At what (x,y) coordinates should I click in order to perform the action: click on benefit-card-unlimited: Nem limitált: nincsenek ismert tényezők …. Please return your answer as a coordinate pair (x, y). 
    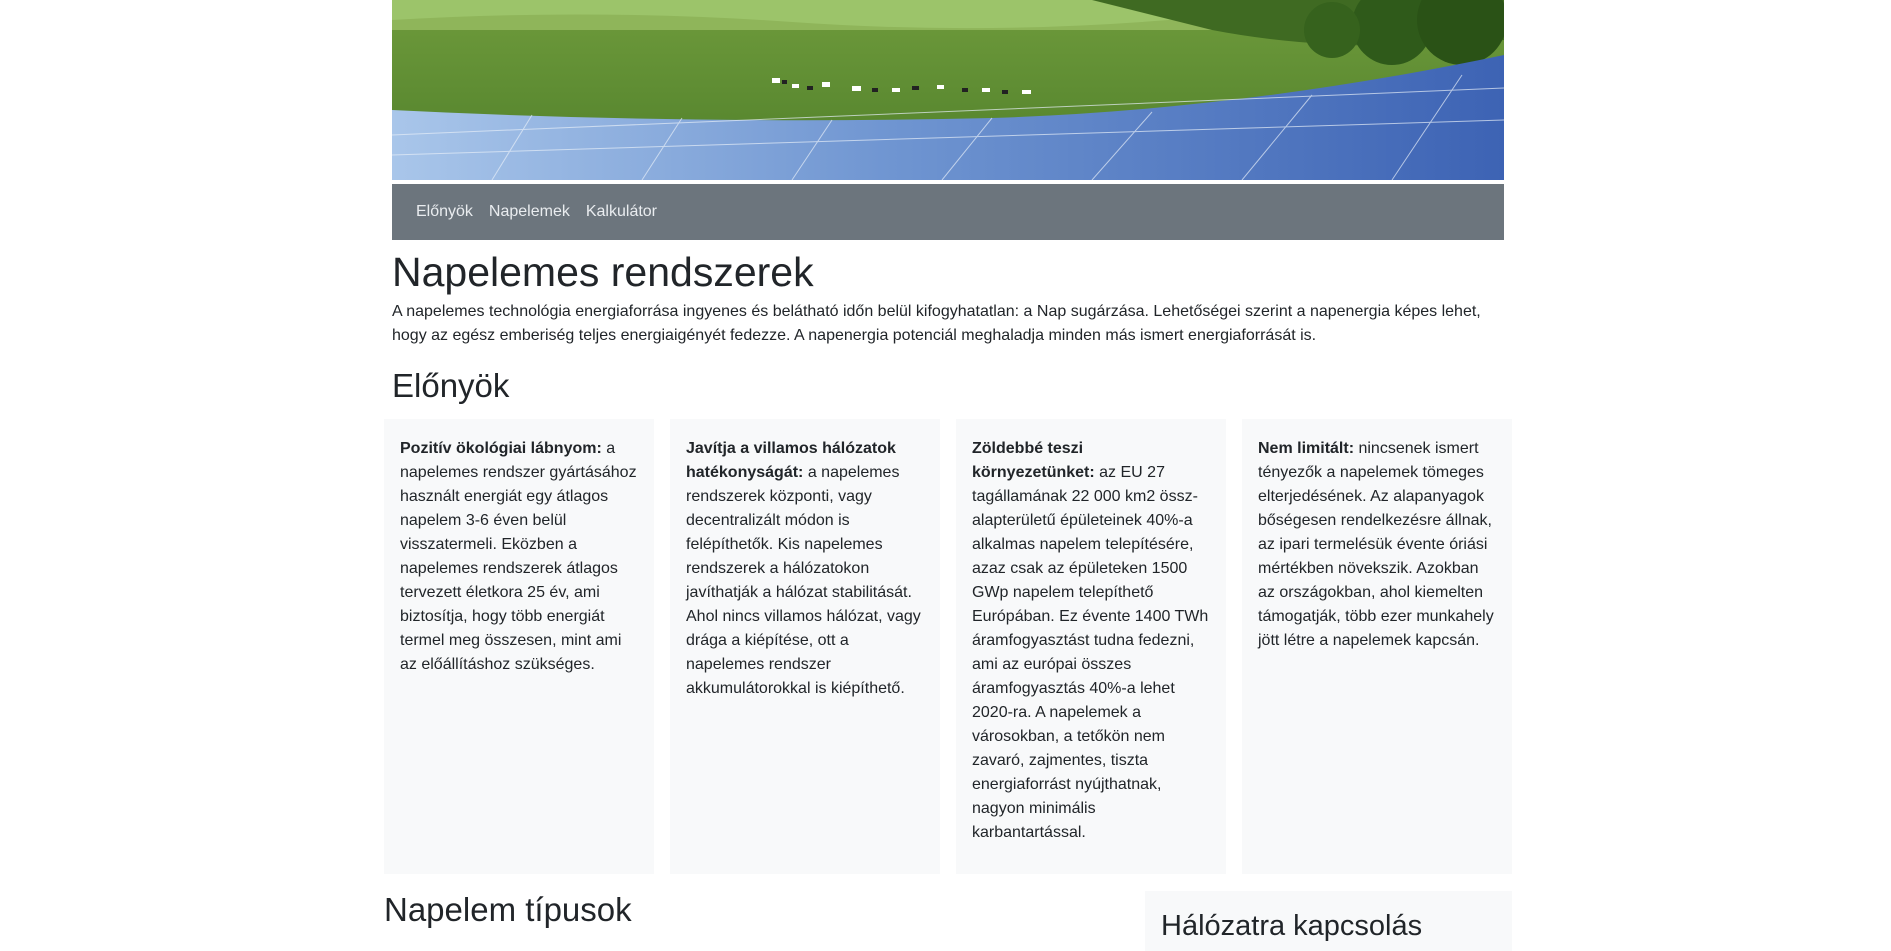
    Looking at the image, I should click on (1377, 646).